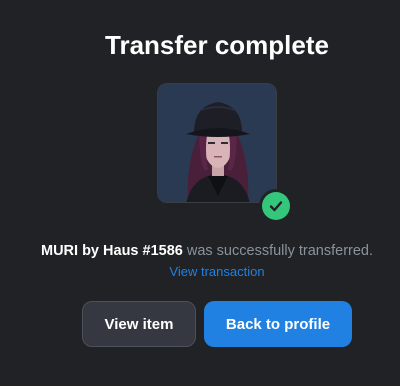  Describe the element at coordinates (278, 251) in the screenshot. I see `message-suffix: was successfully transferred.` at that location.